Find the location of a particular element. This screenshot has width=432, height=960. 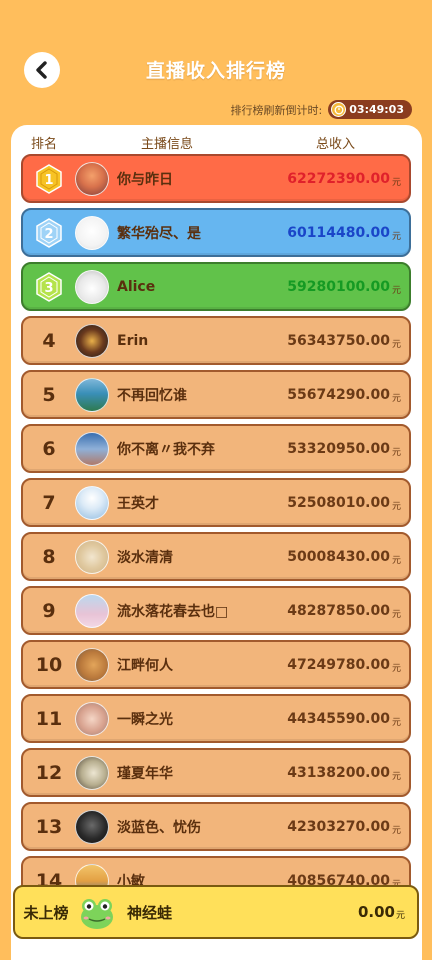

income-amount: 62272390.00 is located at coordinates (338, 178).